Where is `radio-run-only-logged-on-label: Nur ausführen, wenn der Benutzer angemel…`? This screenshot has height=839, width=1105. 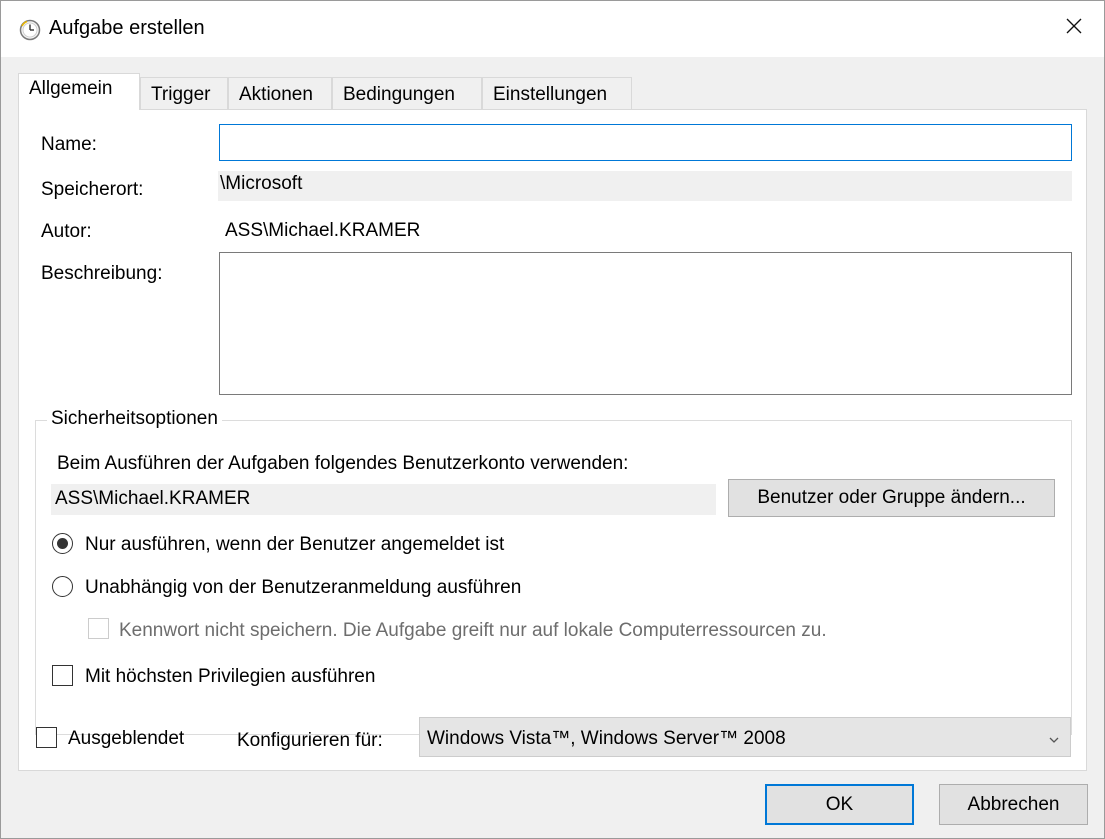 radio-run-only-logged-on-label: Nur ausführen, wenn der Benutzer angemel… is located at coordinates (294, 545).